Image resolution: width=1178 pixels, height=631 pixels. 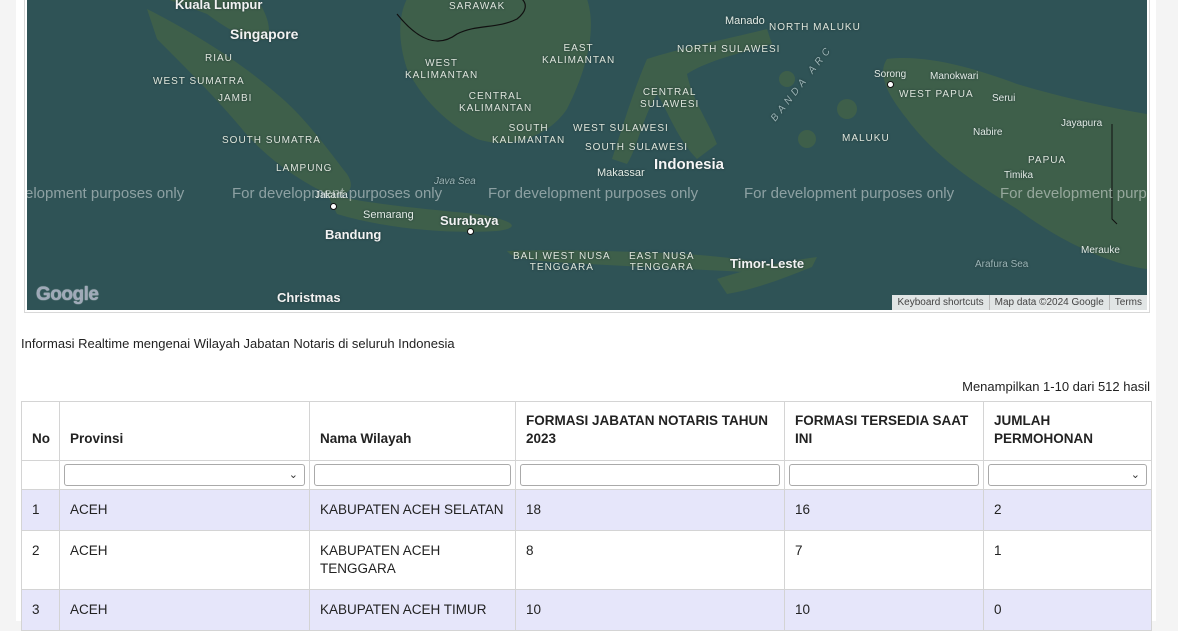 I want to click on filter-cell-formasi-tersedia, so click(x=884, y=475).